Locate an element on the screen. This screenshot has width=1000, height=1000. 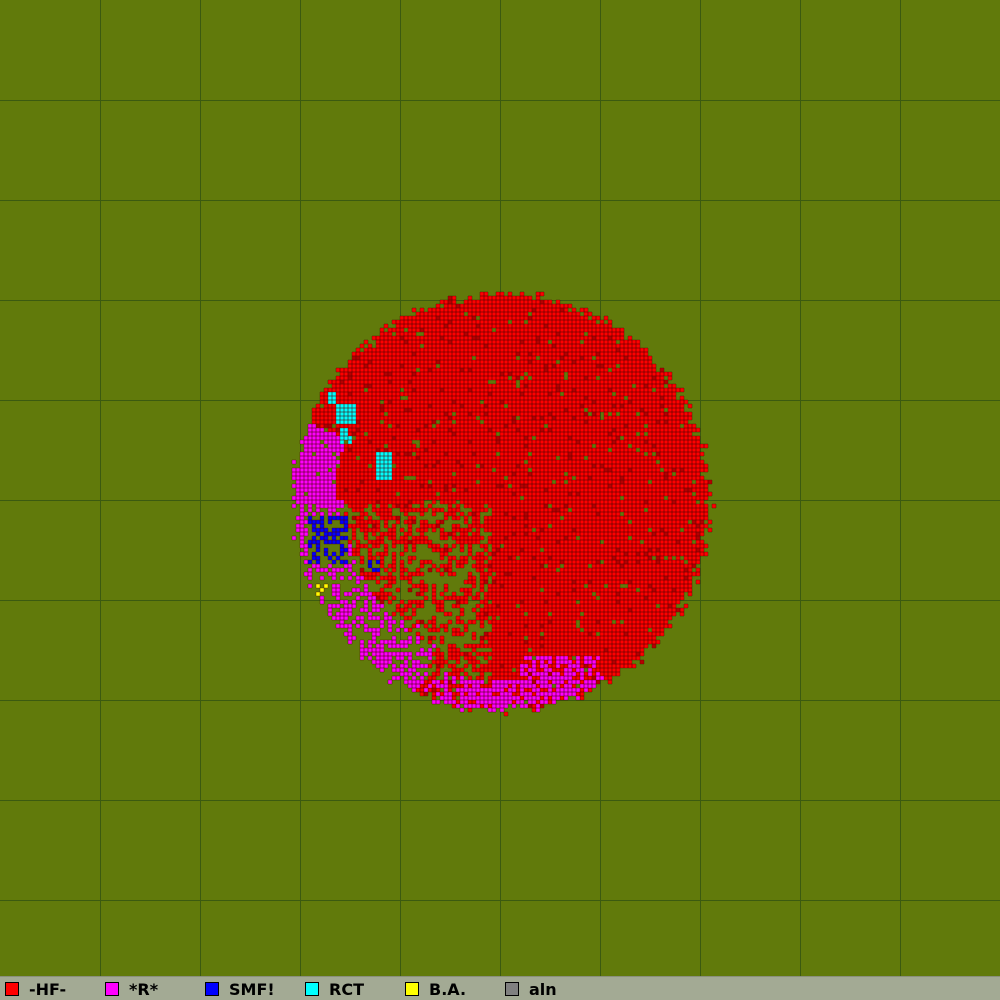
faction-swatch-aln is located at coordinates (512, 989).